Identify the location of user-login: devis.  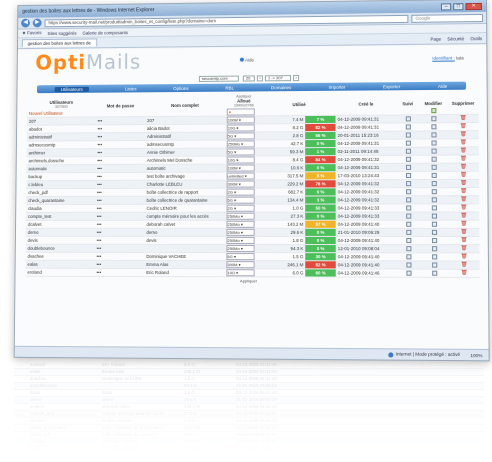
(60, 240).